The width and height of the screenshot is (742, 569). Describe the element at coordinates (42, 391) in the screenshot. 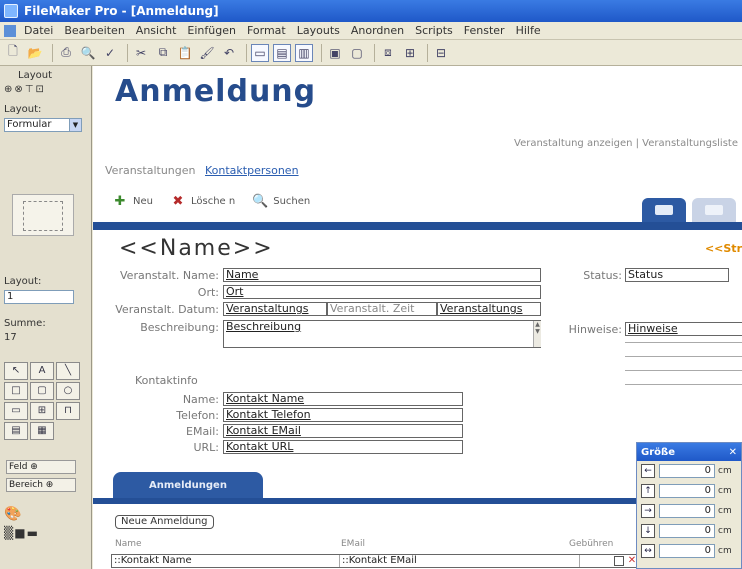

I see `rounded-rectangle-tool-icon: ▢` at that location.